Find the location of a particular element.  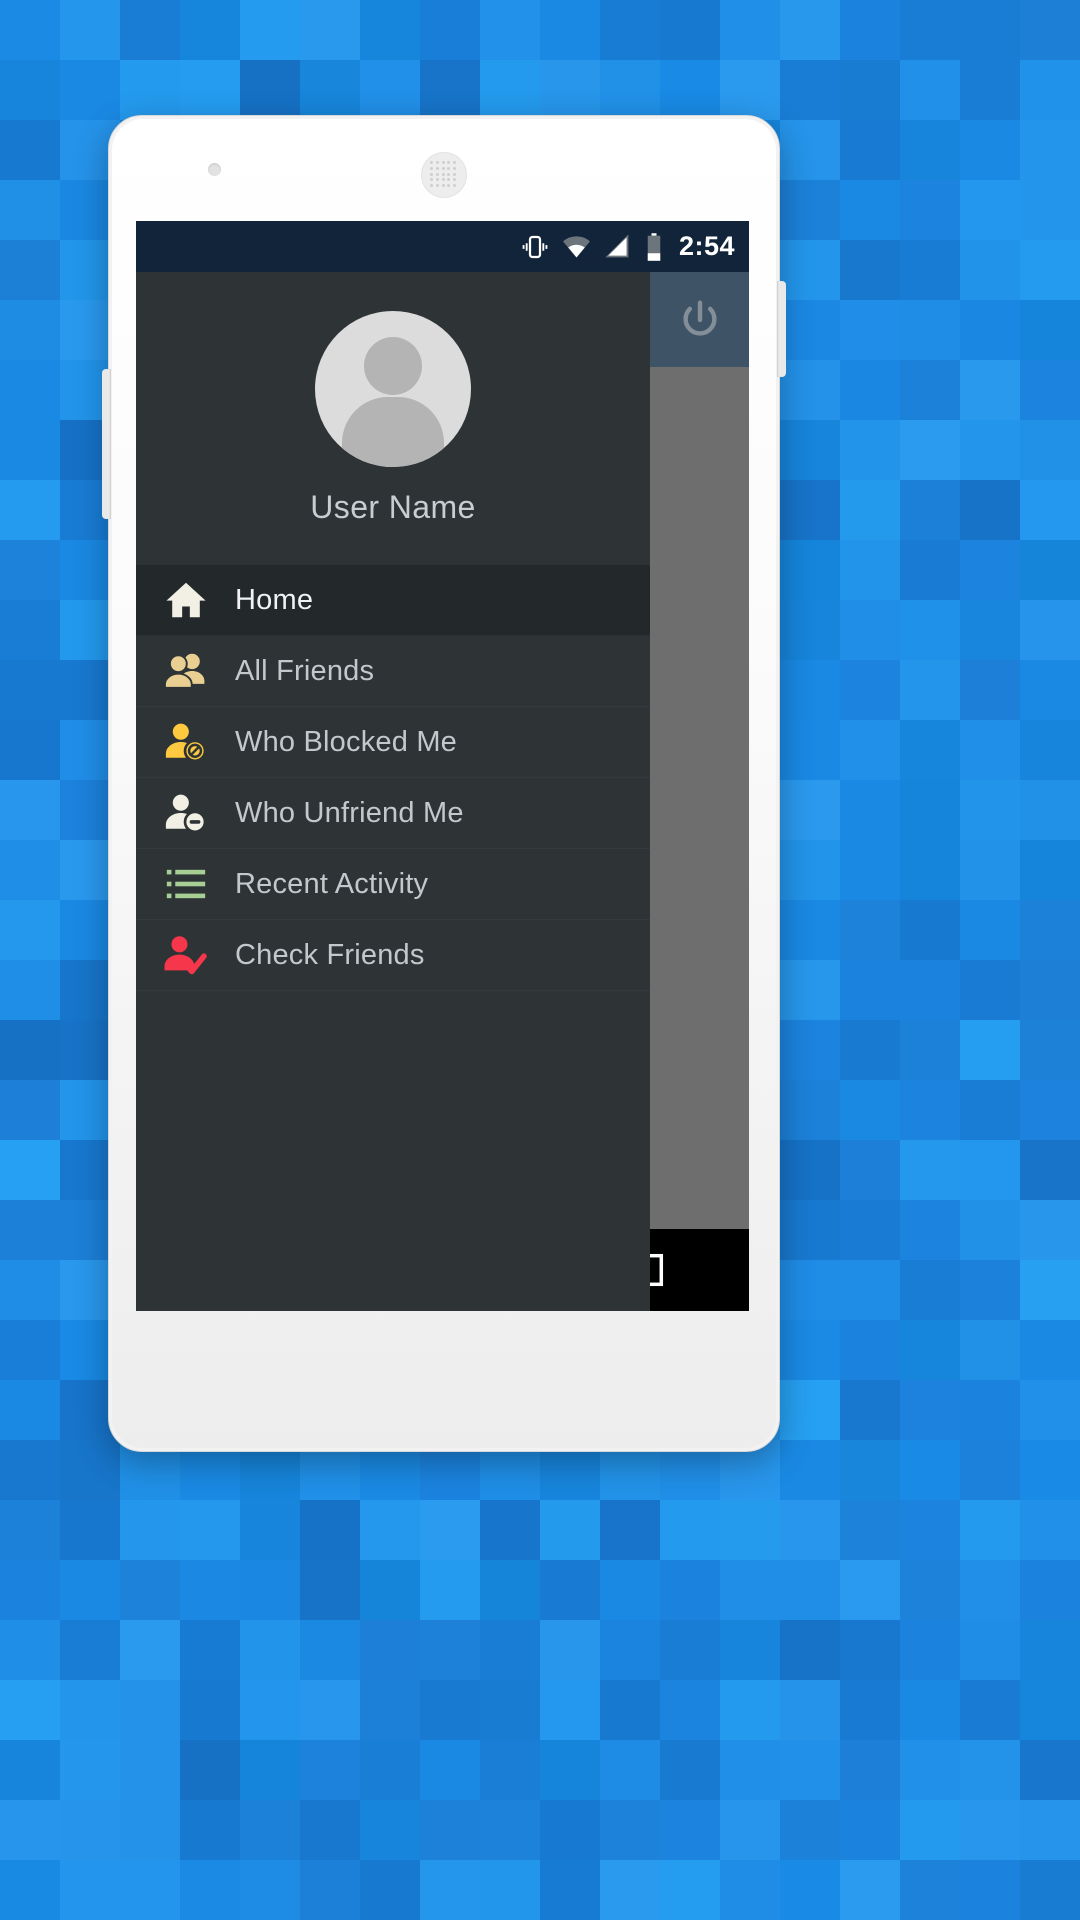

menu-item-home: Home is located at coordinates (393, 600).